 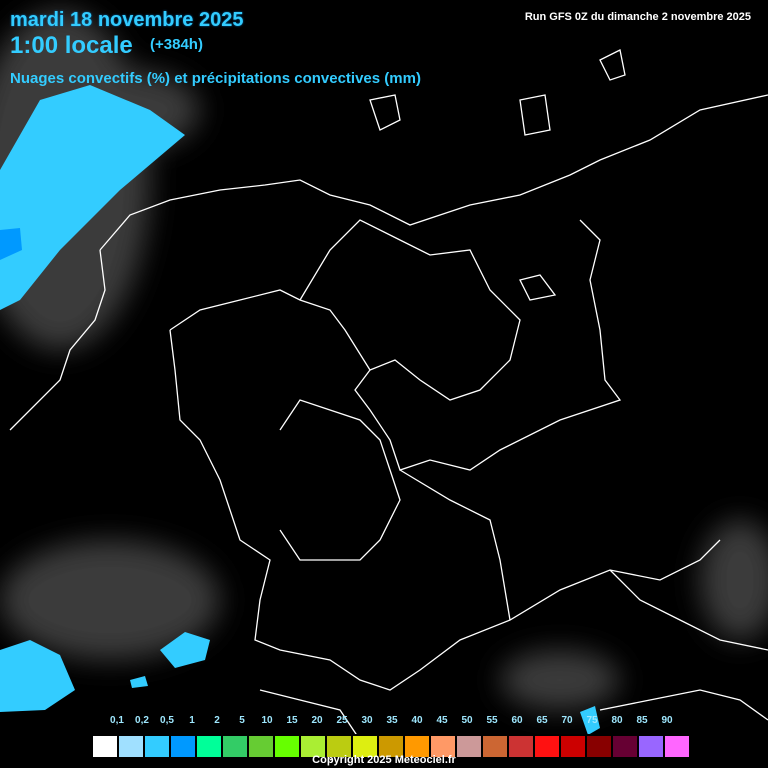 I want to click on model-run: Run GFS 0Z du dimanche 2 novembre 2025, so click(x=637, y=17).